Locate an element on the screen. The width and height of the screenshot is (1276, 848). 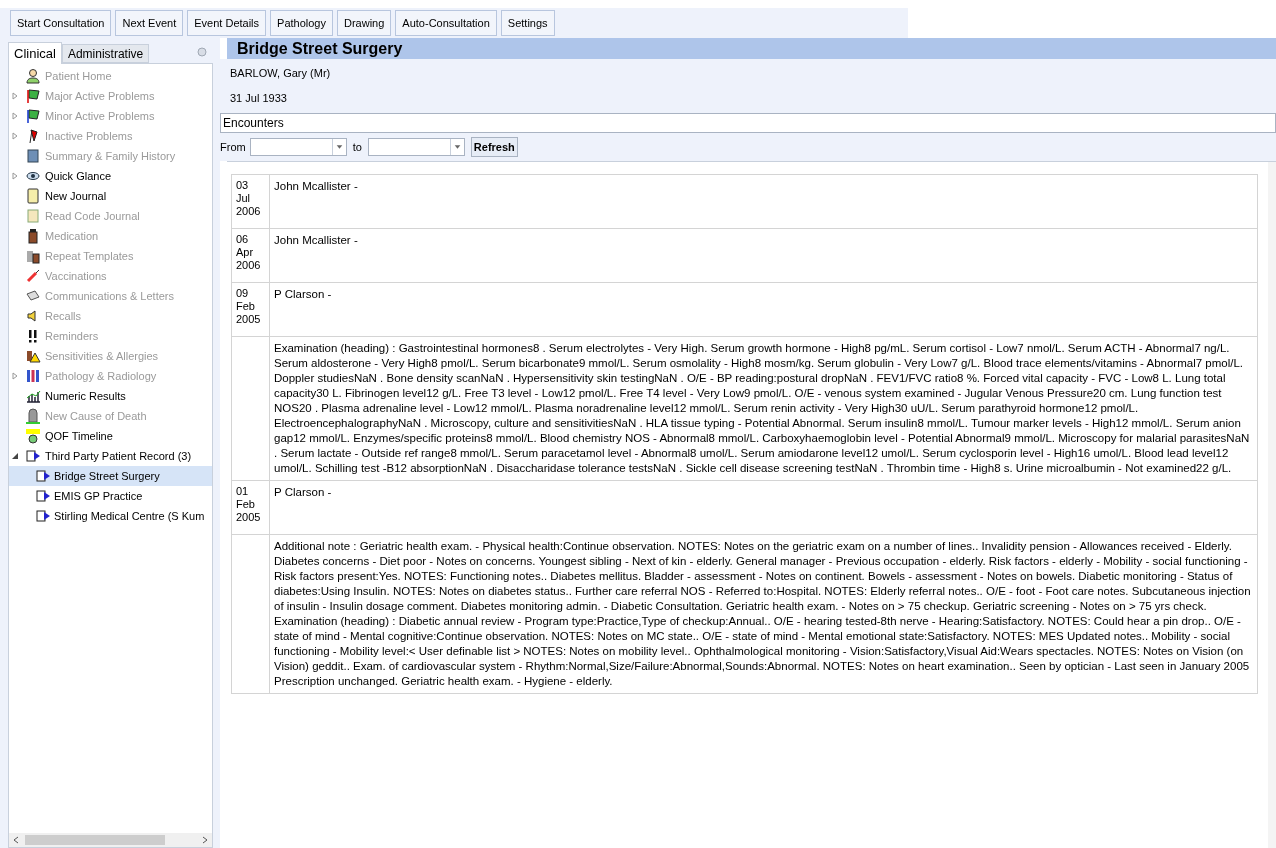
sidebar-item: Third Party Patient Record (3) is located at coordinates (118, 456).